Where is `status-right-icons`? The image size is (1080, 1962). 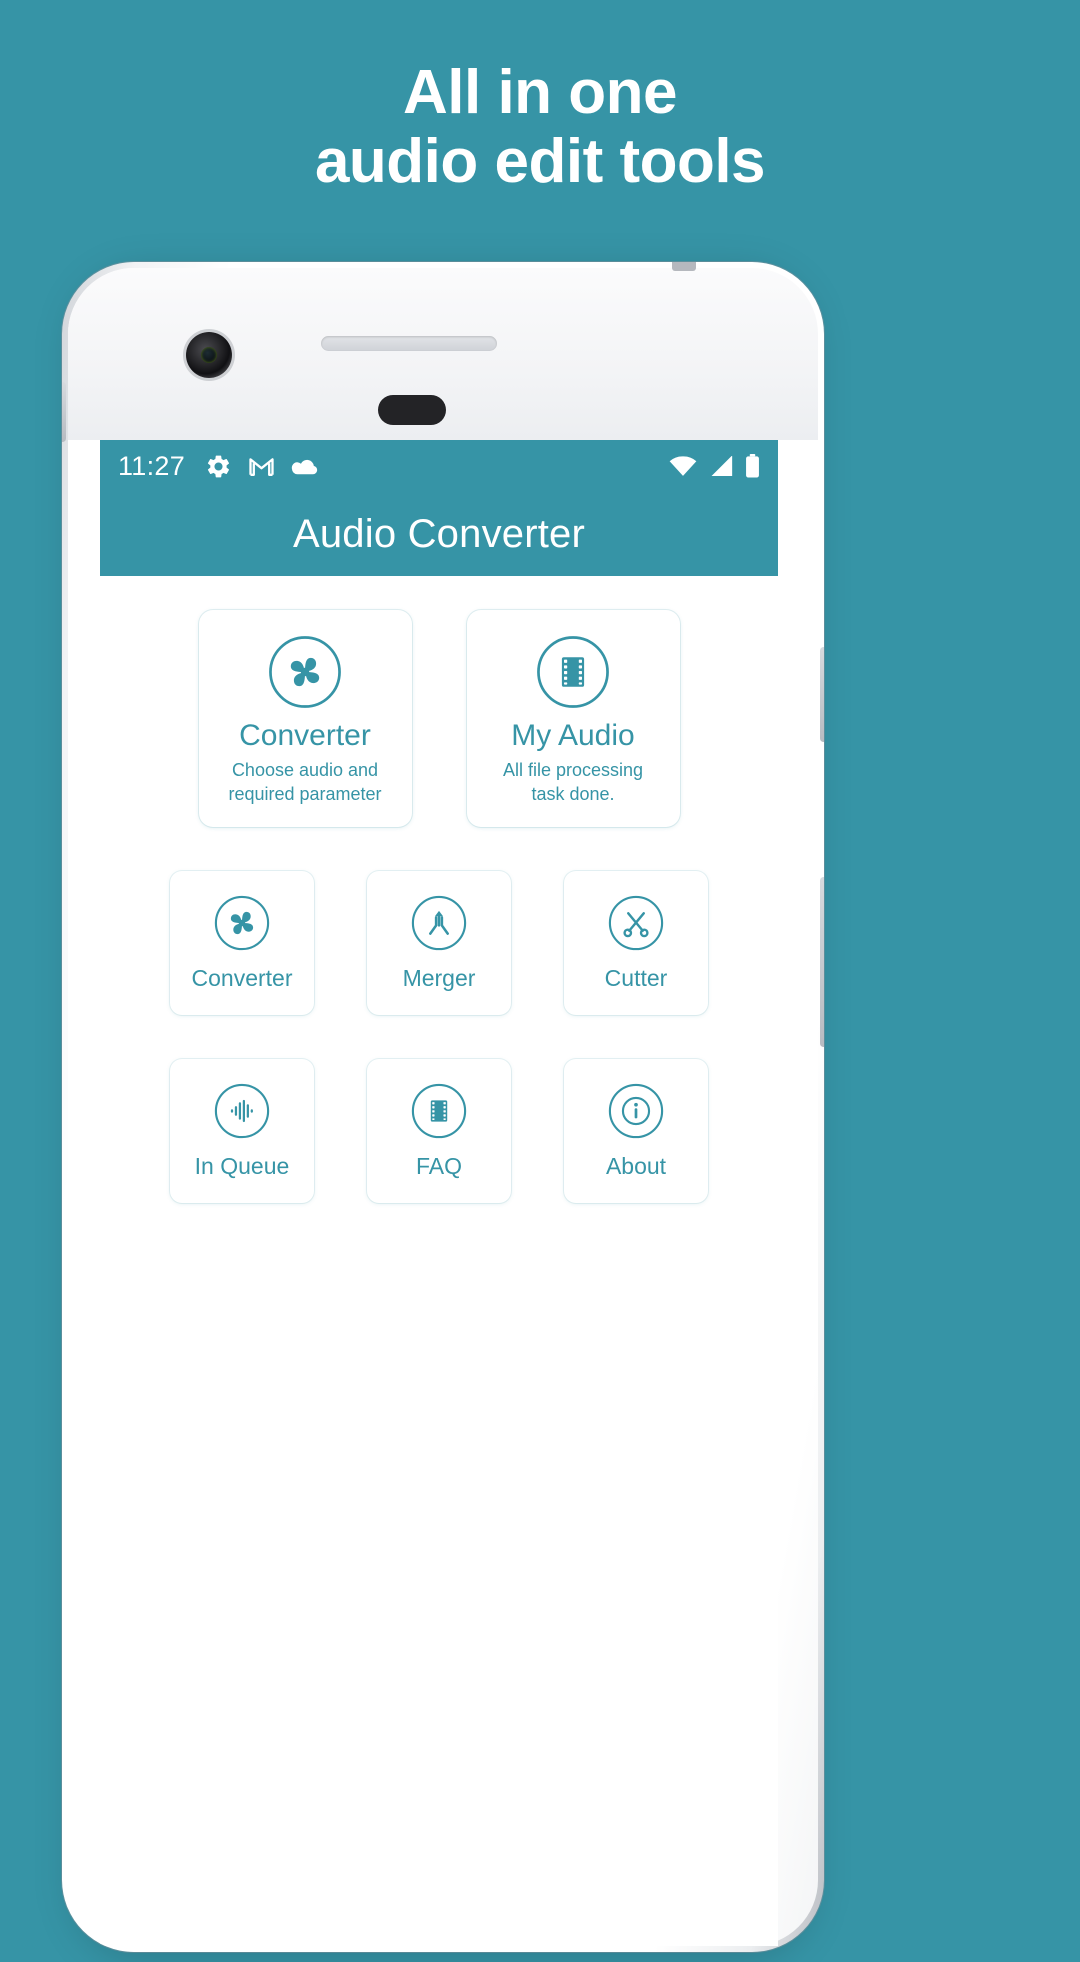 status-right-icons is located at coordinates (714, 466).